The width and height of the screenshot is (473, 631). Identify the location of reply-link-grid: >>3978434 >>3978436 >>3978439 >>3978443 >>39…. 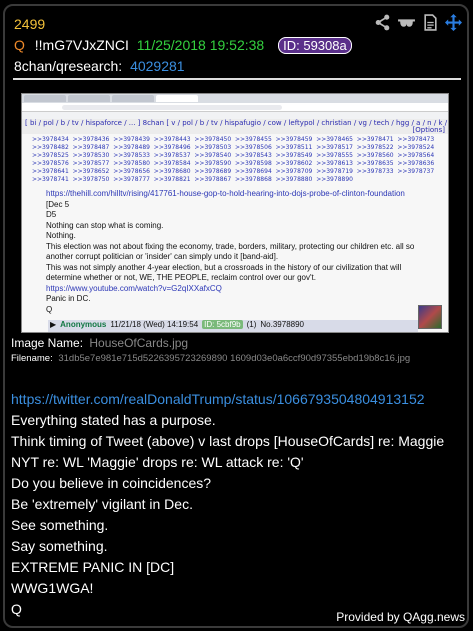
(235, 159).